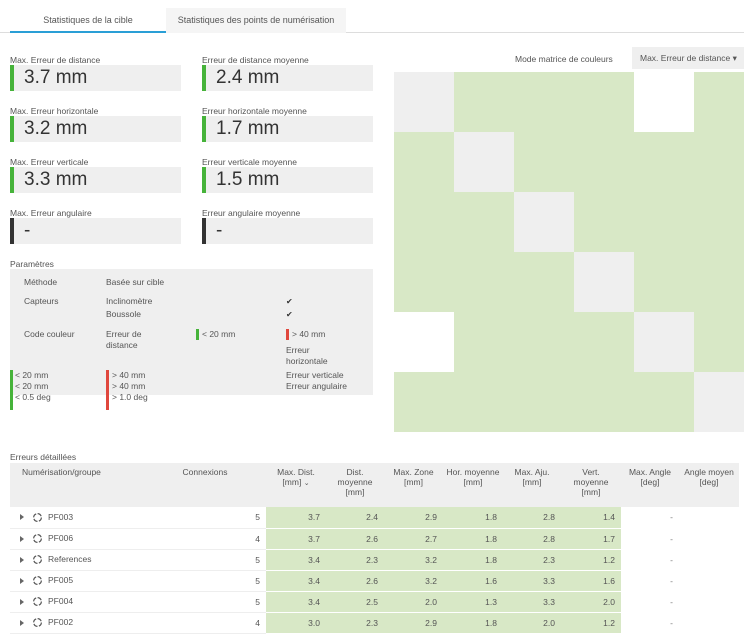  What do you see at coordinates (248, 128) in the screenshot?
I see `avg-horizontal-value: 1.7 mm` at bounding box center [248, 128].